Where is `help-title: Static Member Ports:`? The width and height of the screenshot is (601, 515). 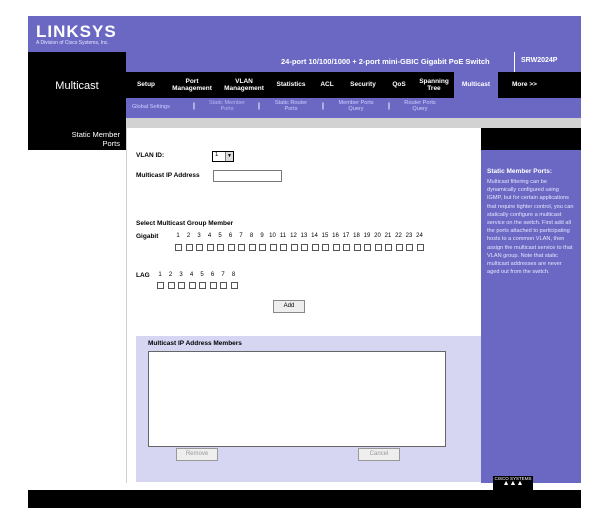 help-title: Static Member Ports: is located at coordinates (520, 171).